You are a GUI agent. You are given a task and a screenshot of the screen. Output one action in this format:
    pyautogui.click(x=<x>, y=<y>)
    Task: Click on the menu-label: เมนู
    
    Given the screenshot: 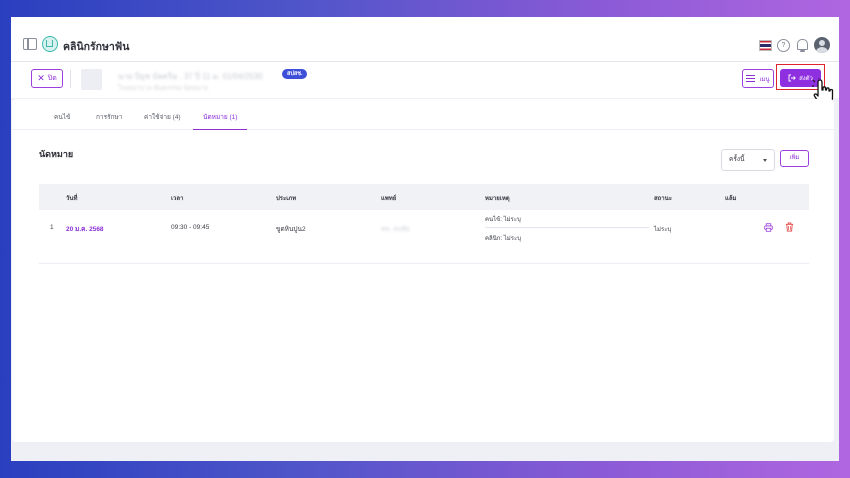 What is the action you would take?
    pyautogui.click(x=764, y=79)
    